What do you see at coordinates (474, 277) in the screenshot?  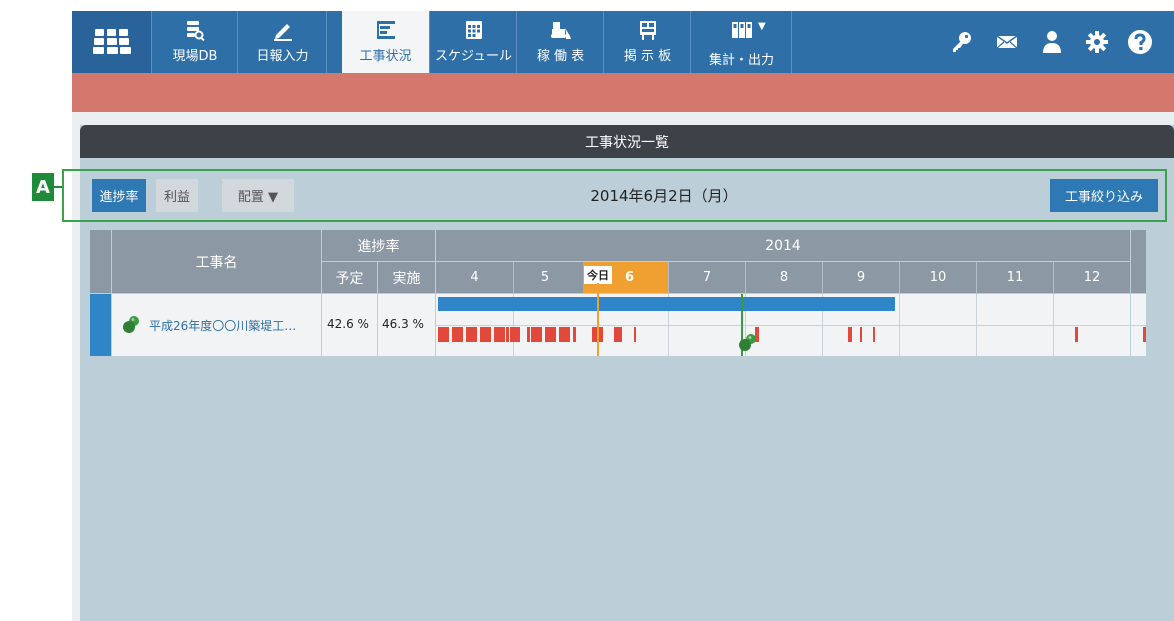 I see `month-label: 4` at bounding box center [474, 277].